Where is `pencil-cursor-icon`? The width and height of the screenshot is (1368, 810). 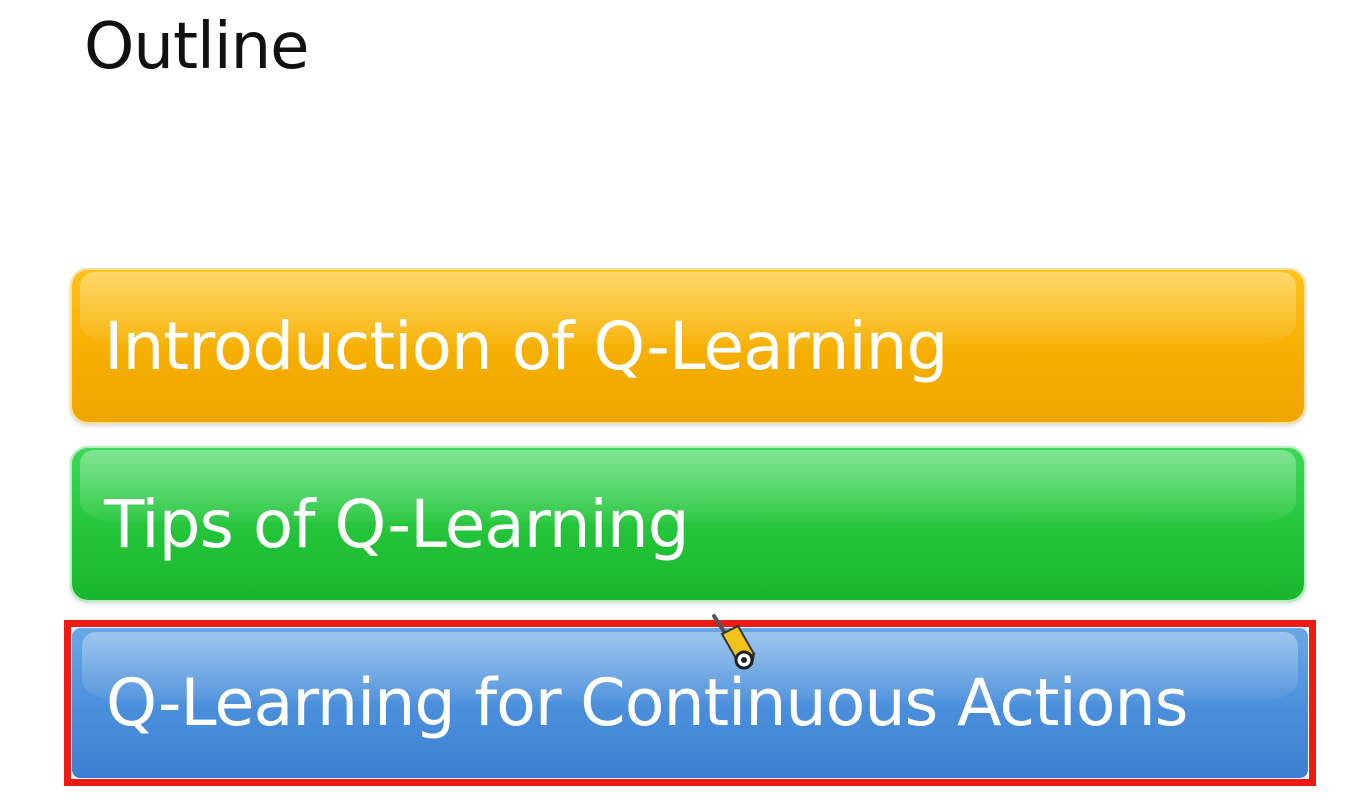
pencil-cursor-icon is located at coordinates (734, 642).